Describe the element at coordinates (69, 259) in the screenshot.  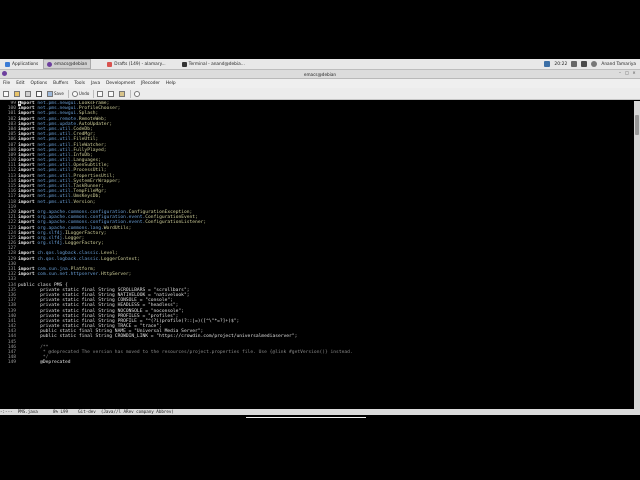
I see `package-name: ch.qos.logback.classic.` at that location.